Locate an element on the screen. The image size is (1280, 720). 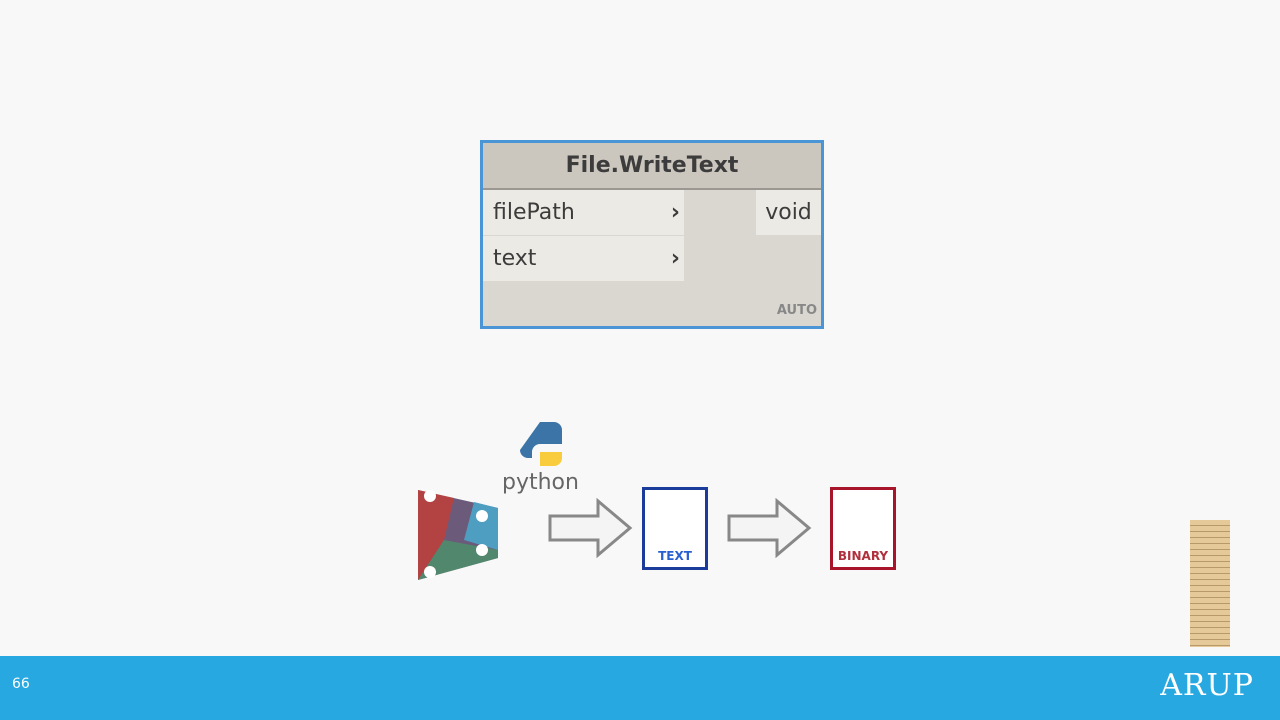
text-file-icon: TEXT is located at coordinates (675, 528).